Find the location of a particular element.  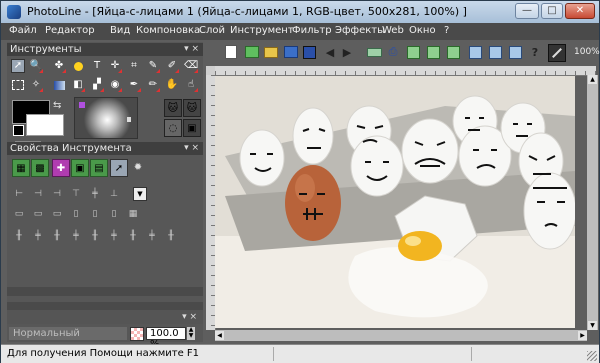

vertical-scrollbar: ▲ ▼ is located at coordinates (592, 202).